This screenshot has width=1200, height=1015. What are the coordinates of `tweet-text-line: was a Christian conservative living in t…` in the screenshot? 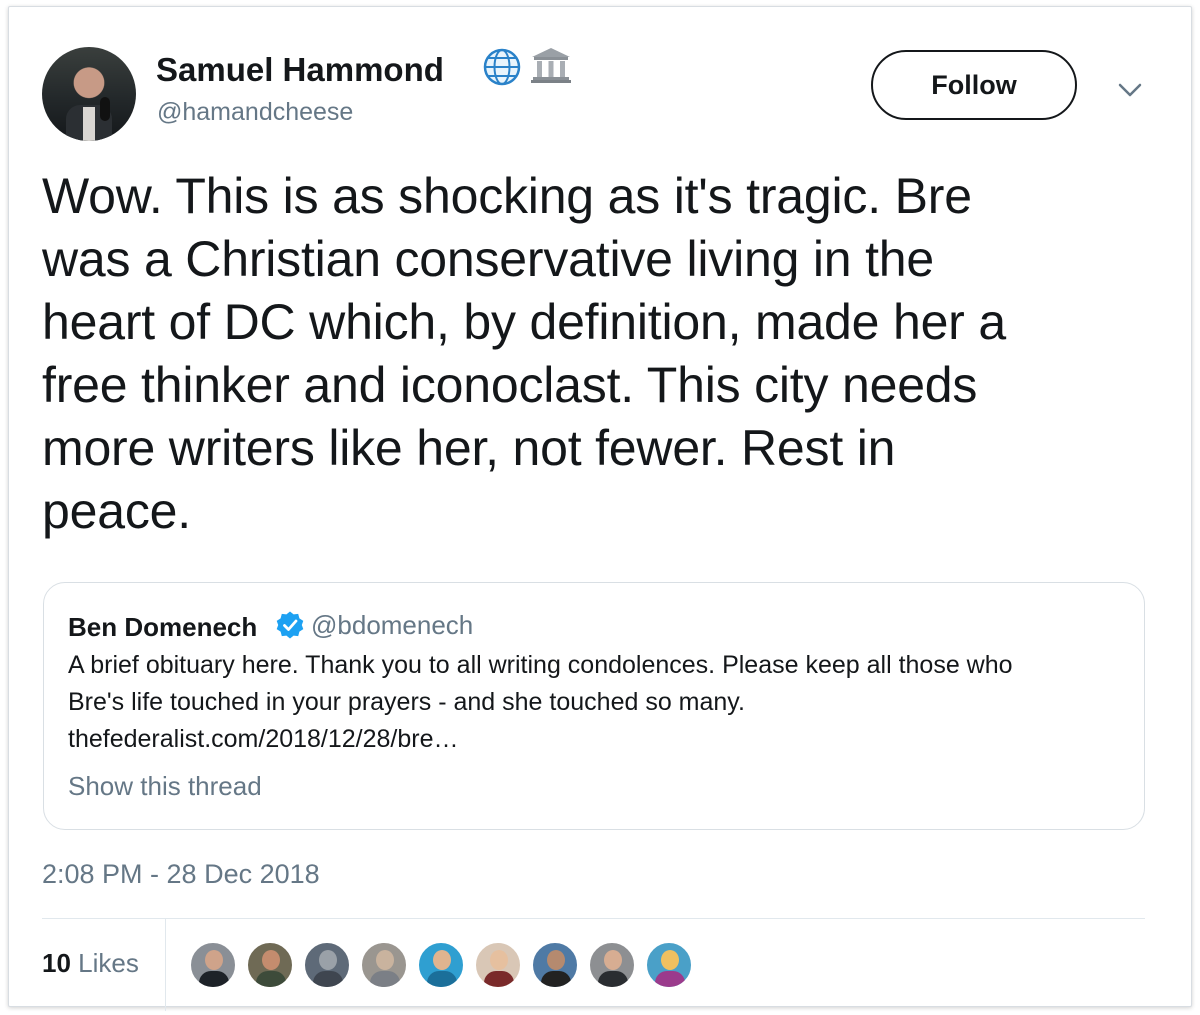 It's located at (488, 259).